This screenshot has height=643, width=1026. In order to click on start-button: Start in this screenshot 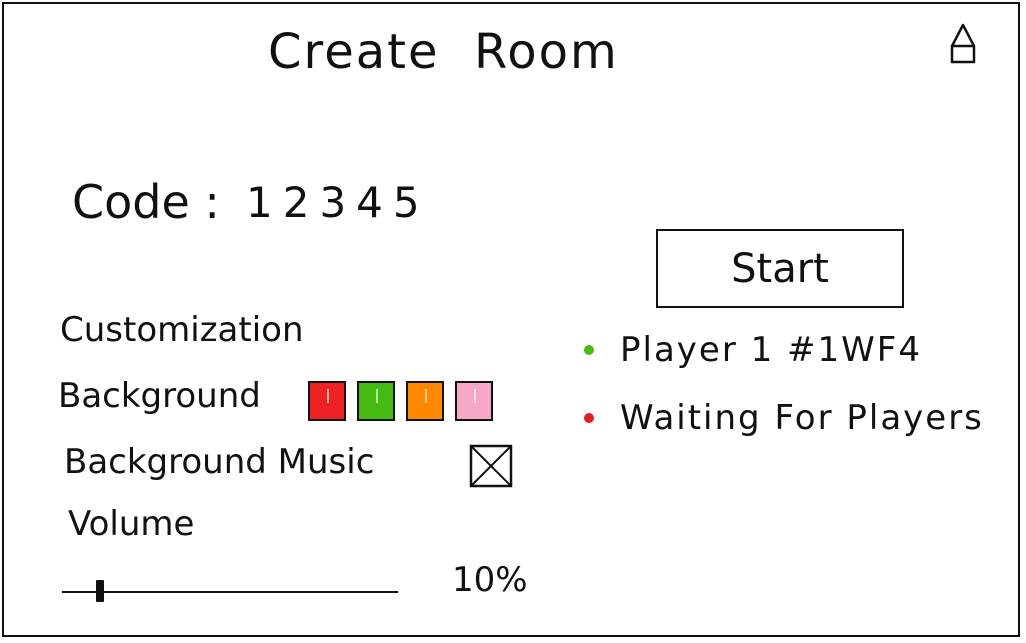, I will do `click(780, 268)`.